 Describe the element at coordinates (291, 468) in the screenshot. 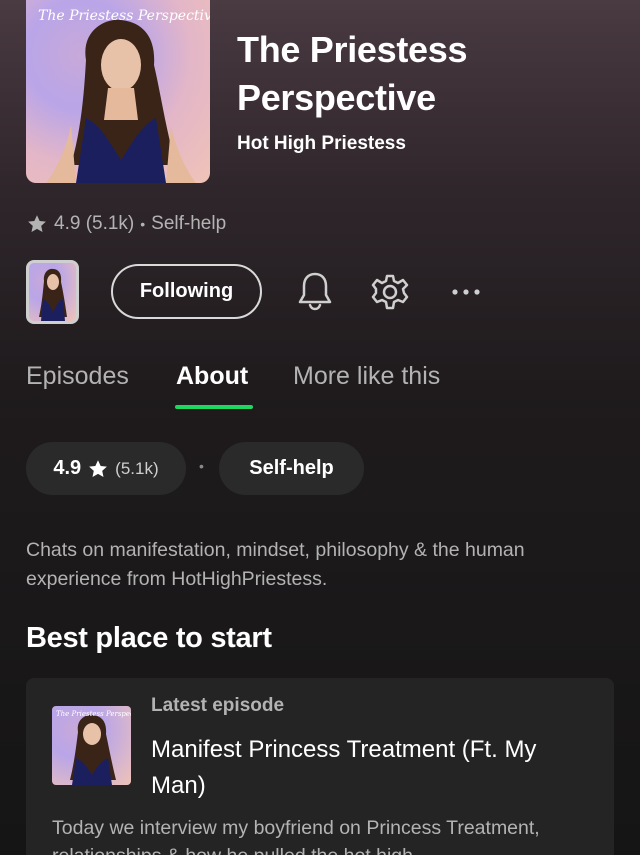

I see `category-chip: Self-help` at that location.